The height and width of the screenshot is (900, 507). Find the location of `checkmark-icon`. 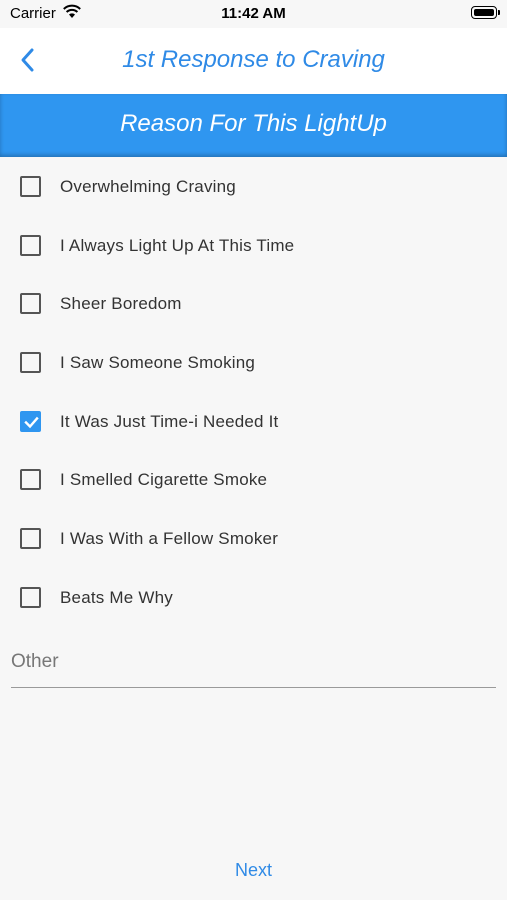

checkmark-icon is located at coordinates (31, 422).